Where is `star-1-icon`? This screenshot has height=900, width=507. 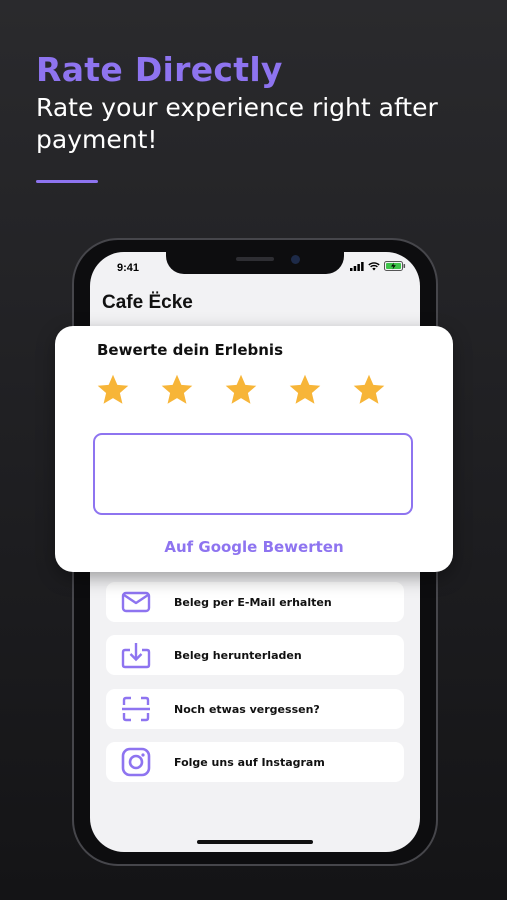
star-1-icon is located at coordinates (113, 390).